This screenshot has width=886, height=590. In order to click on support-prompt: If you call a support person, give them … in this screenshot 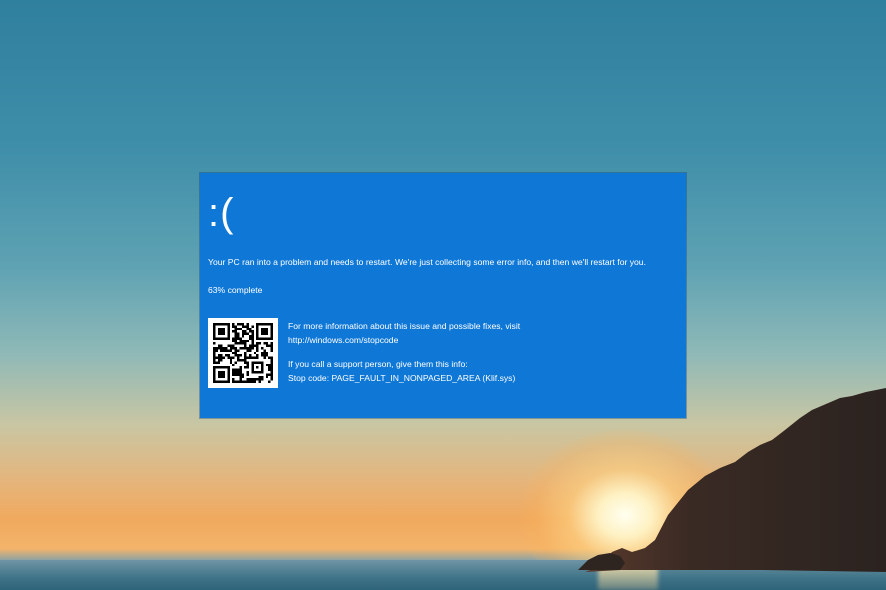, I will do `click(378, 364)`.